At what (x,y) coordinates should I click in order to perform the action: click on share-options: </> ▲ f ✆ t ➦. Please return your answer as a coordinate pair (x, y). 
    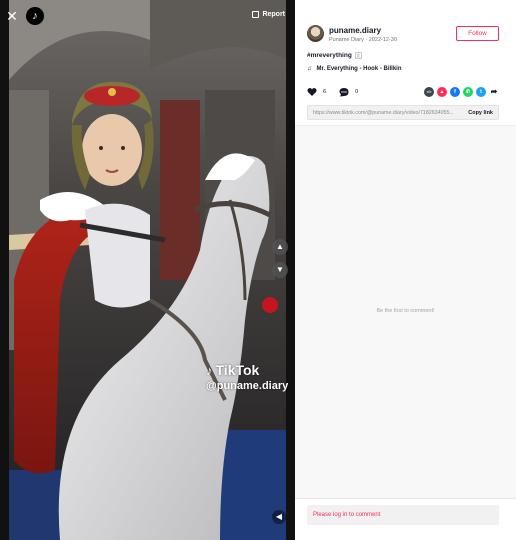
    Looking at the image, I should click on (461, 92).